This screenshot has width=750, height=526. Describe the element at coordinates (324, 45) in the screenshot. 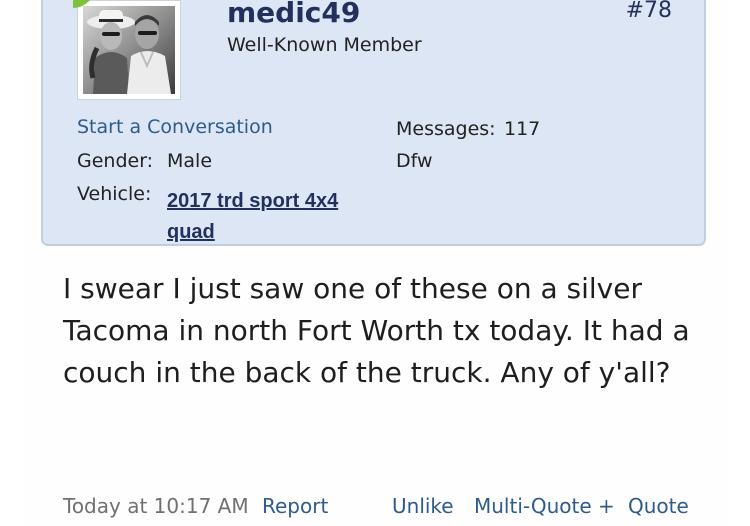

I see `user-title: Well-Known Member` at that location.